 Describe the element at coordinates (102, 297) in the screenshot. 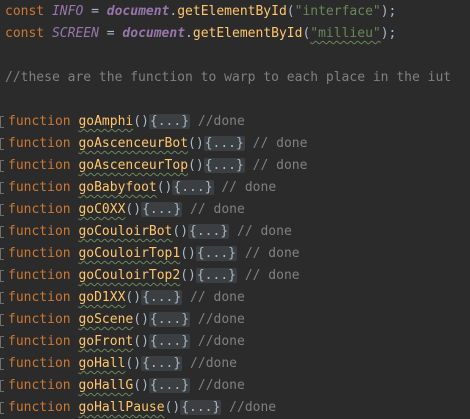

I see `function-name: goD1XX` at that location.